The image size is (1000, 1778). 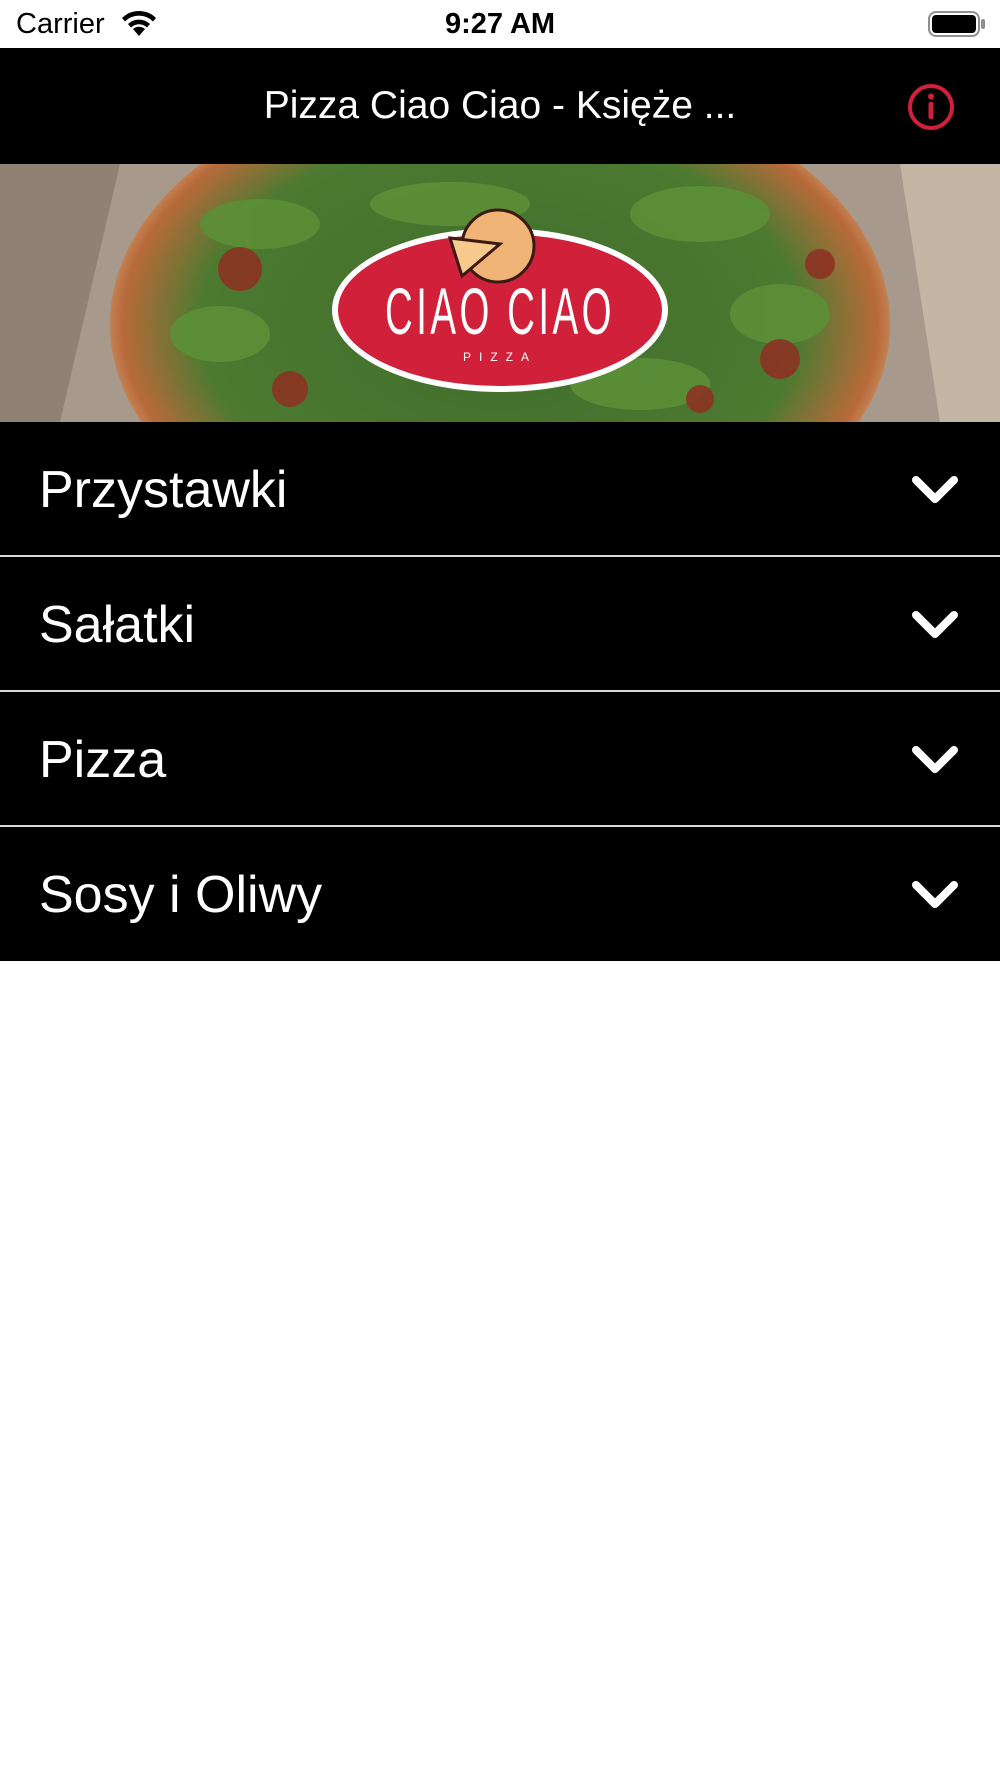 I want to click on info-circle-icon, so click(x=931, y=107).